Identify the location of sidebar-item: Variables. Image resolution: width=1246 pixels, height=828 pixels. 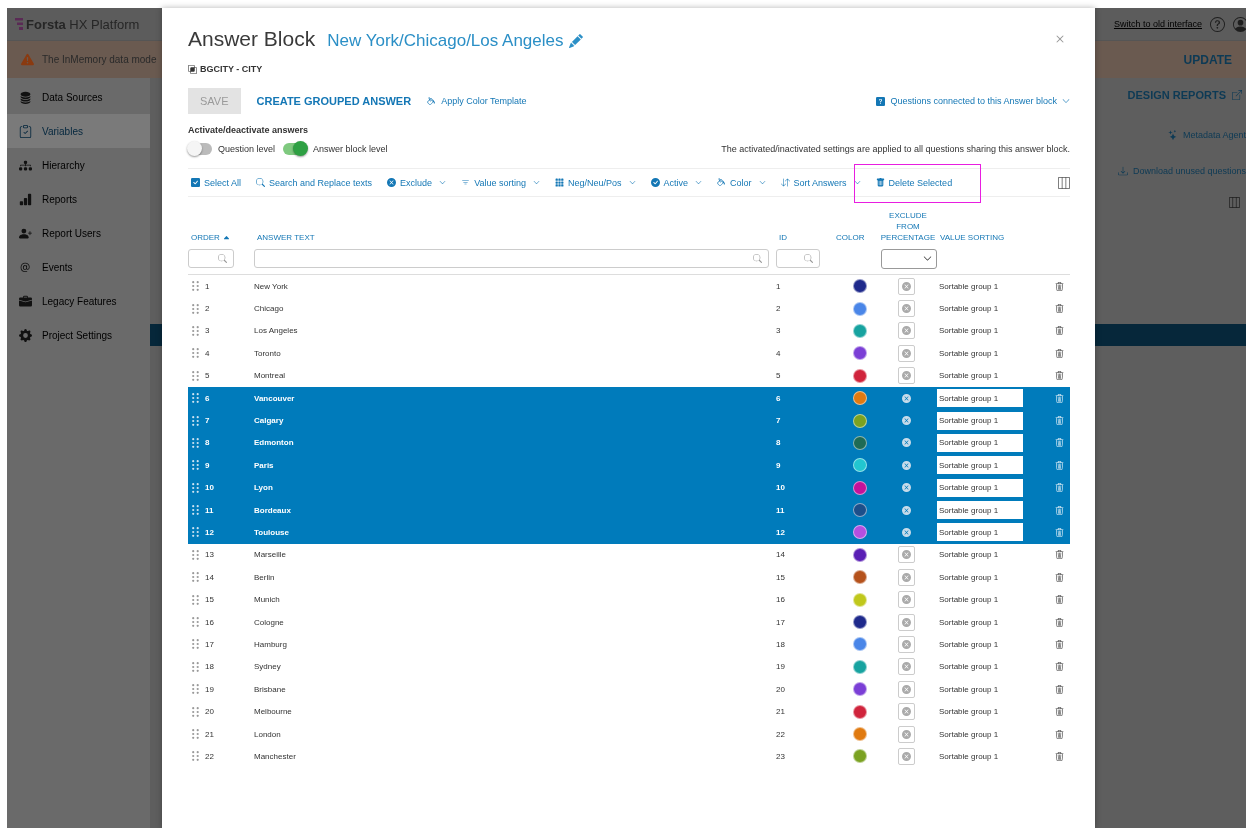
(78, 131).